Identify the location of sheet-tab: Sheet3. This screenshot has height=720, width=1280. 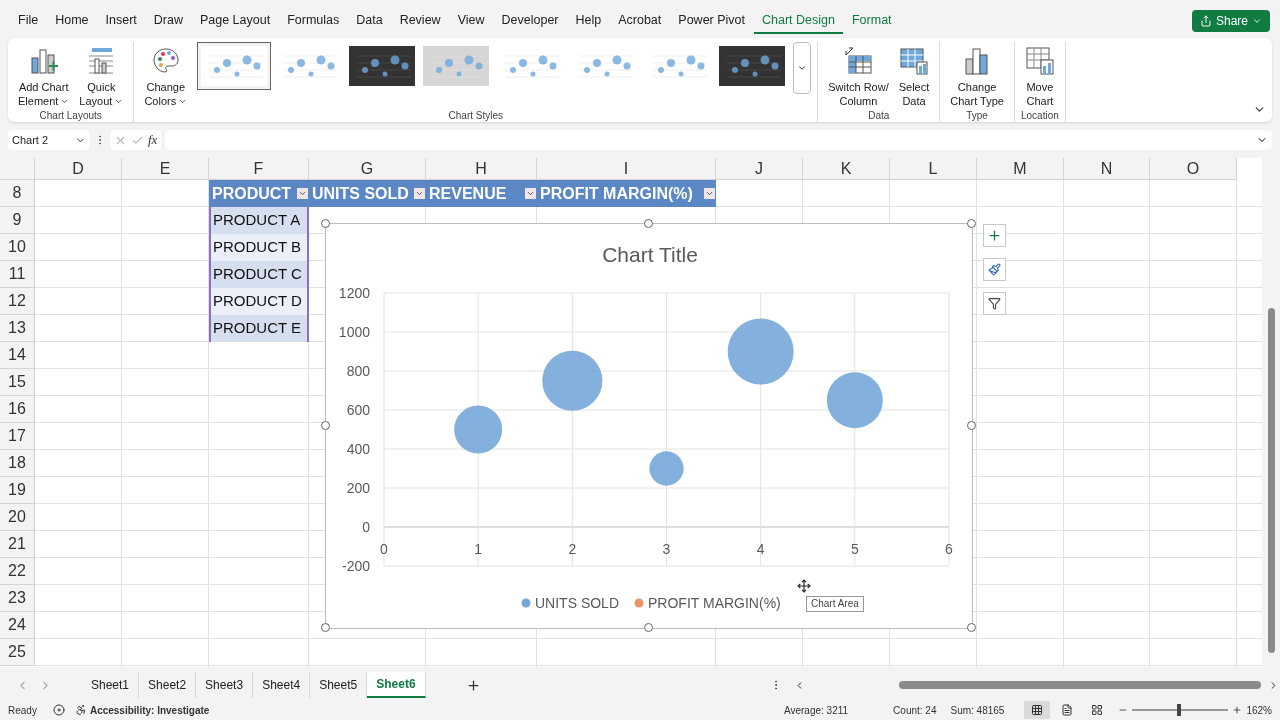
(225, 685).